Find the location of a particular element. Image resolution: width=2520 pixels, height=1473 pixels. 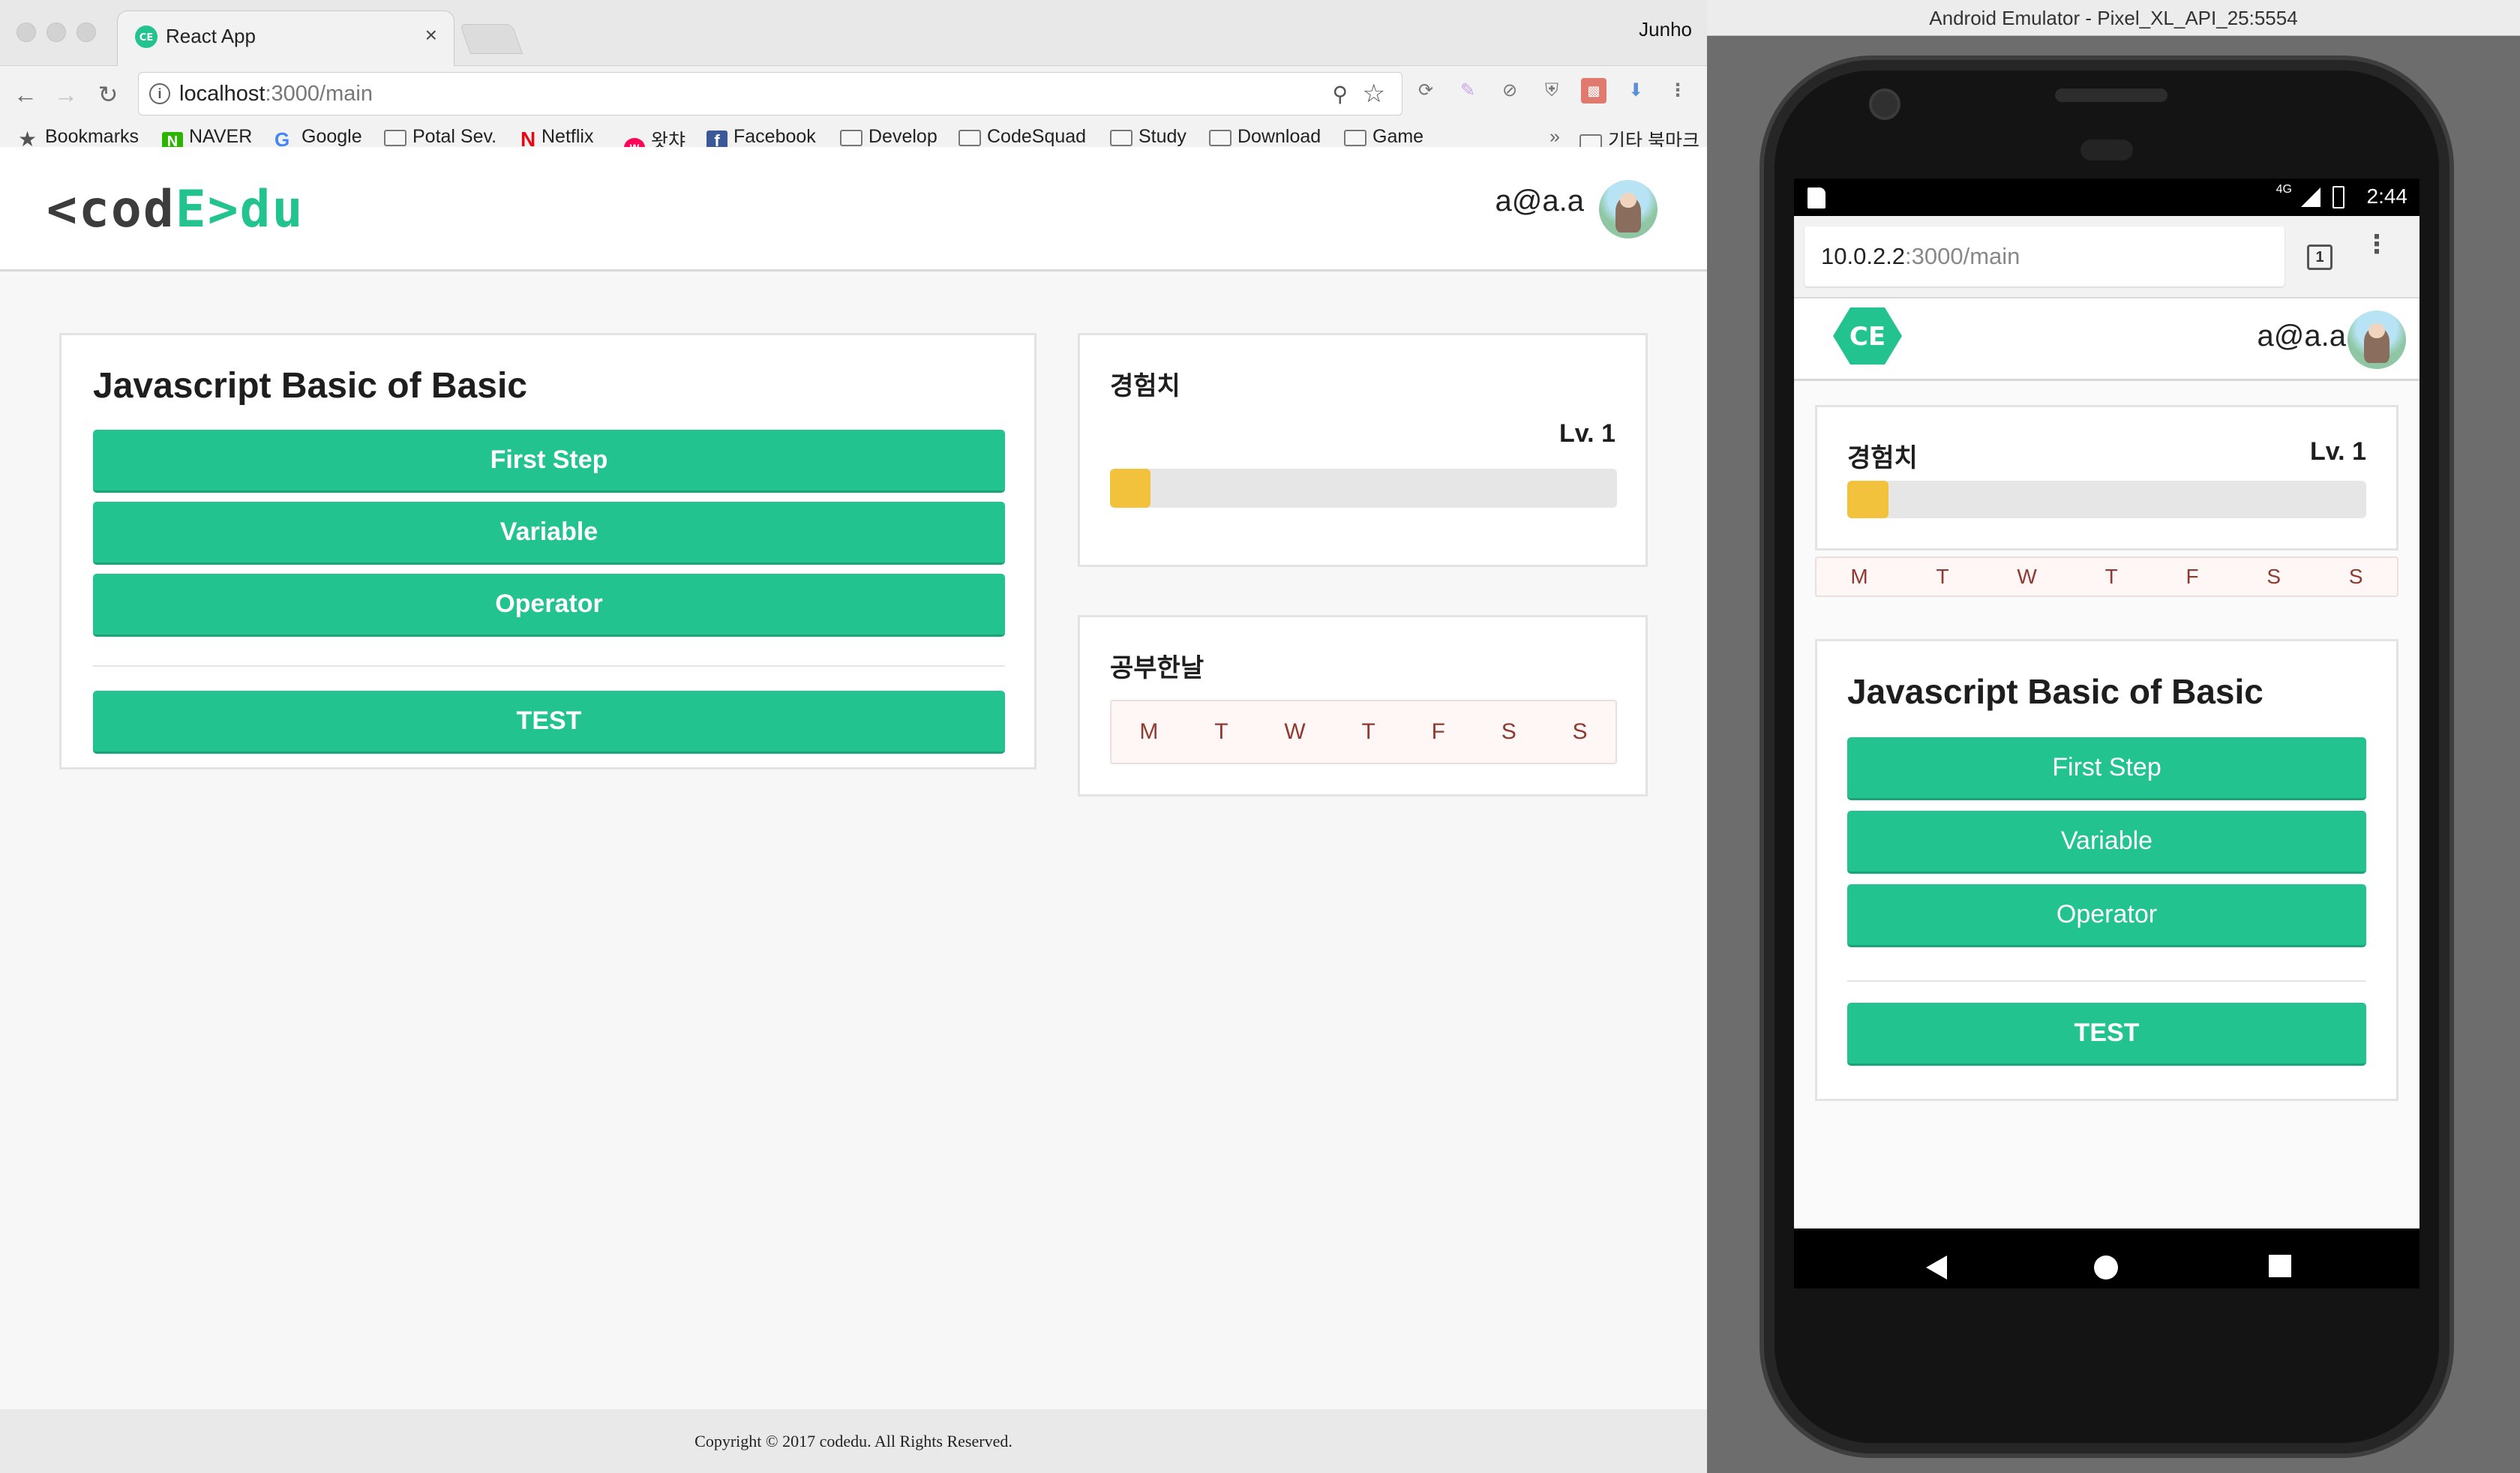

codedu-logo-icon: CE is located at coordinates (1867, 336).